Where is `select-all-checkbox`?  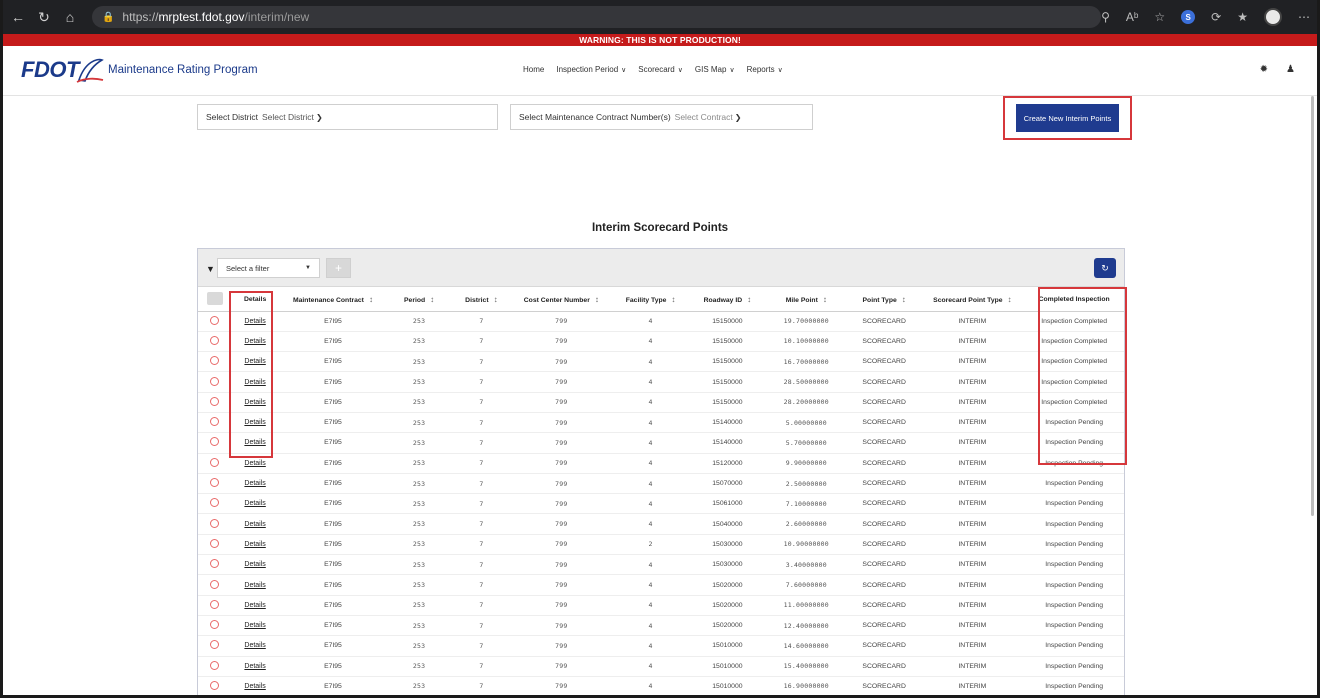 select-all-checkbox is located at coordinates (214, 299).